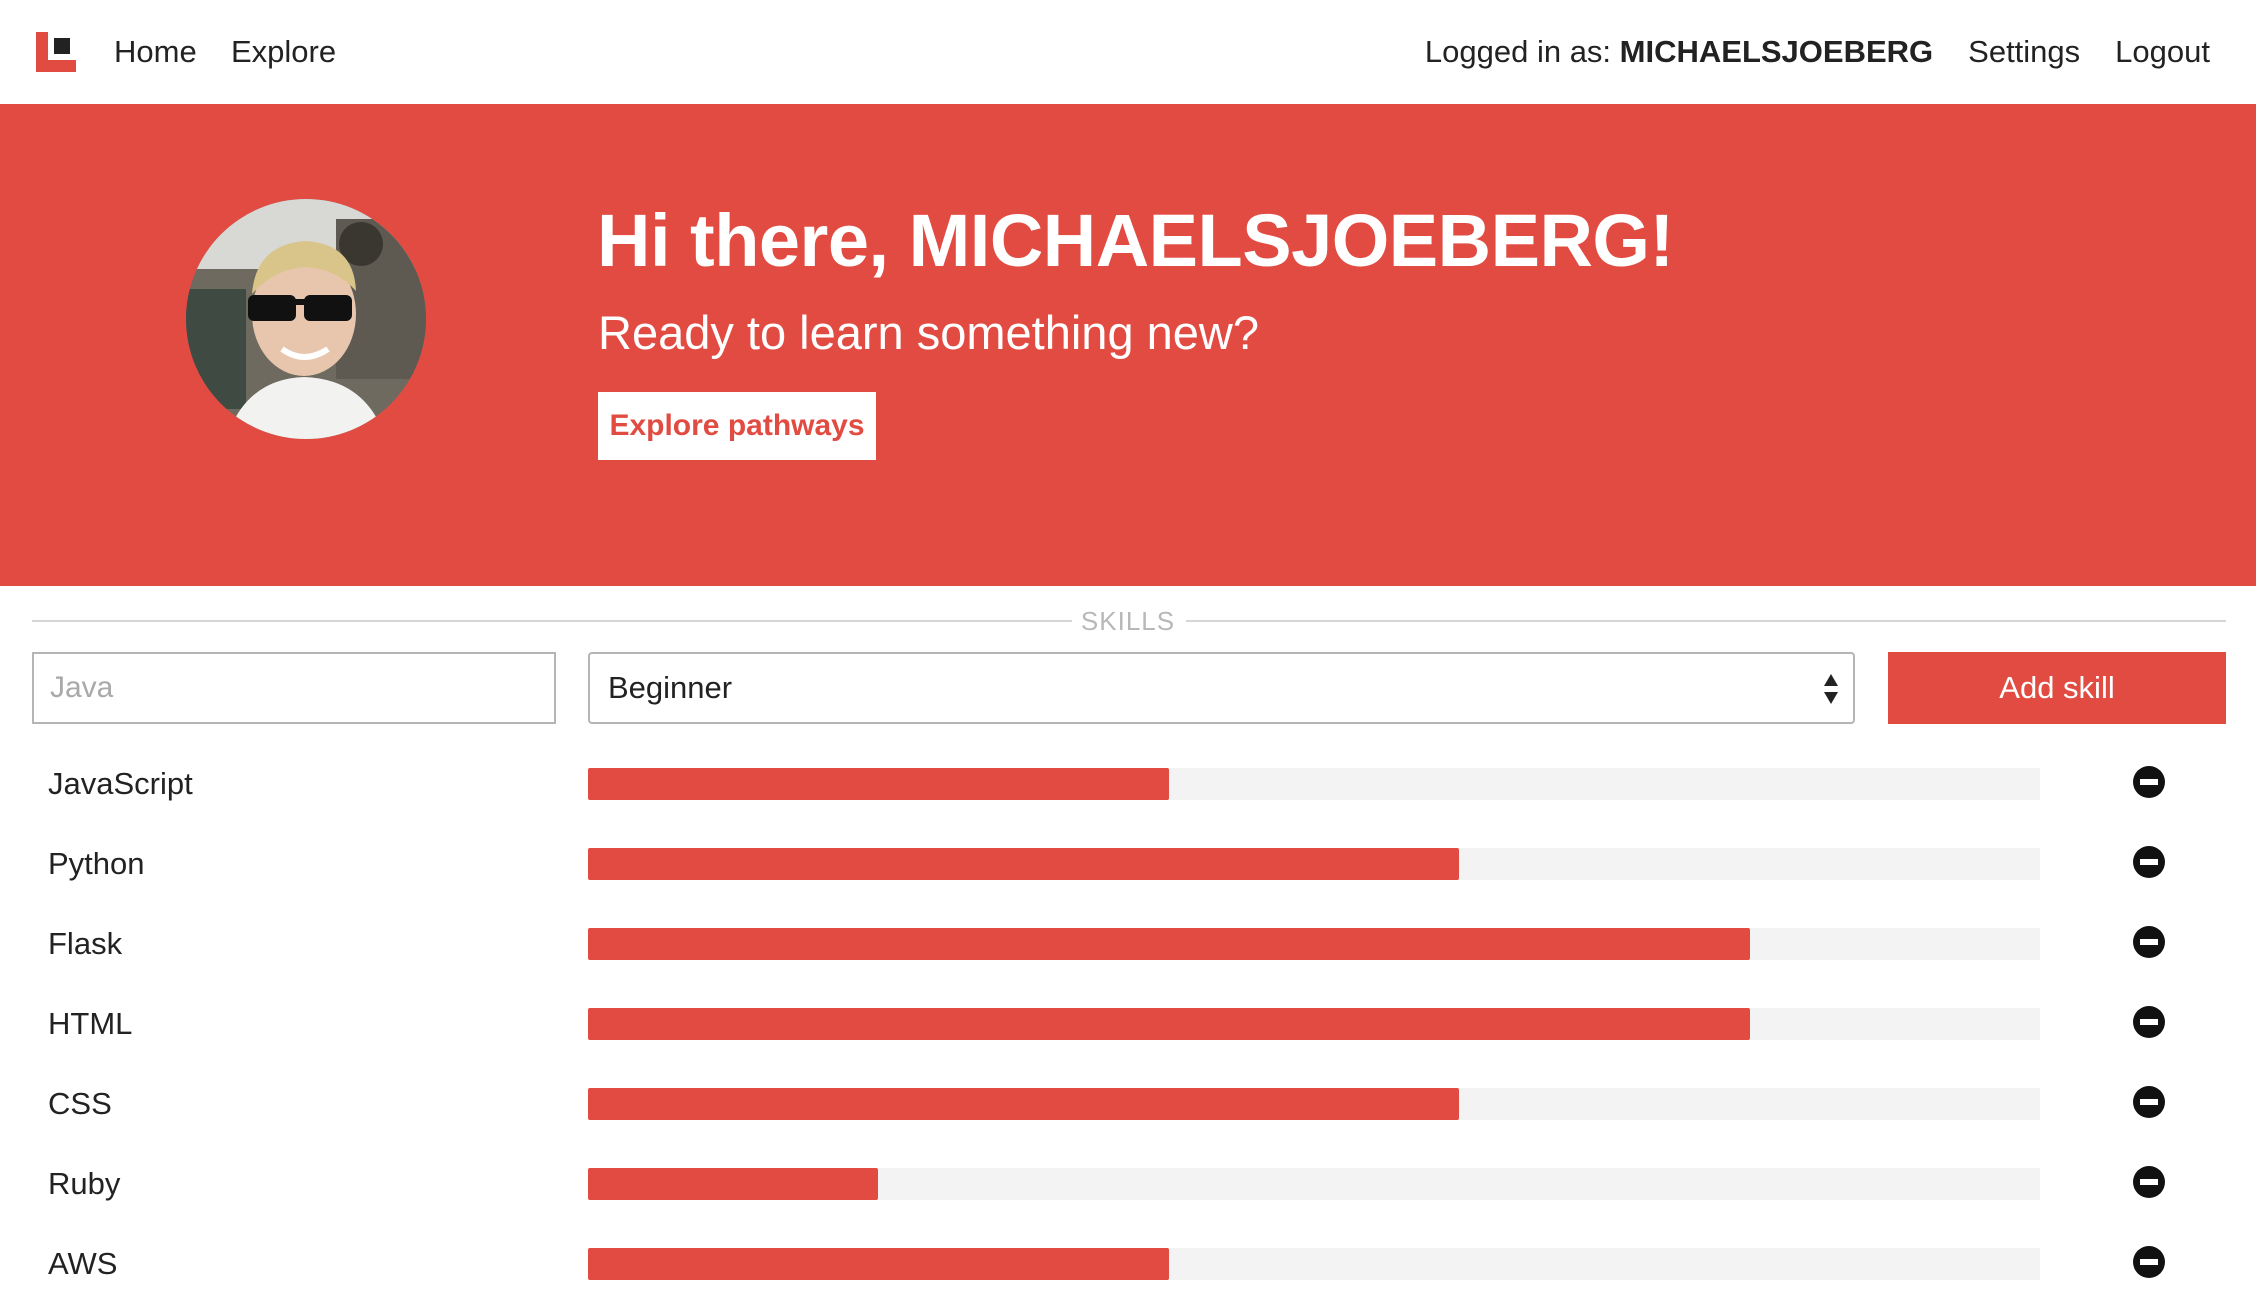 The height and width of the screenshot is (1296, 2256). I want to click on avatar-image, so click(306, 319).